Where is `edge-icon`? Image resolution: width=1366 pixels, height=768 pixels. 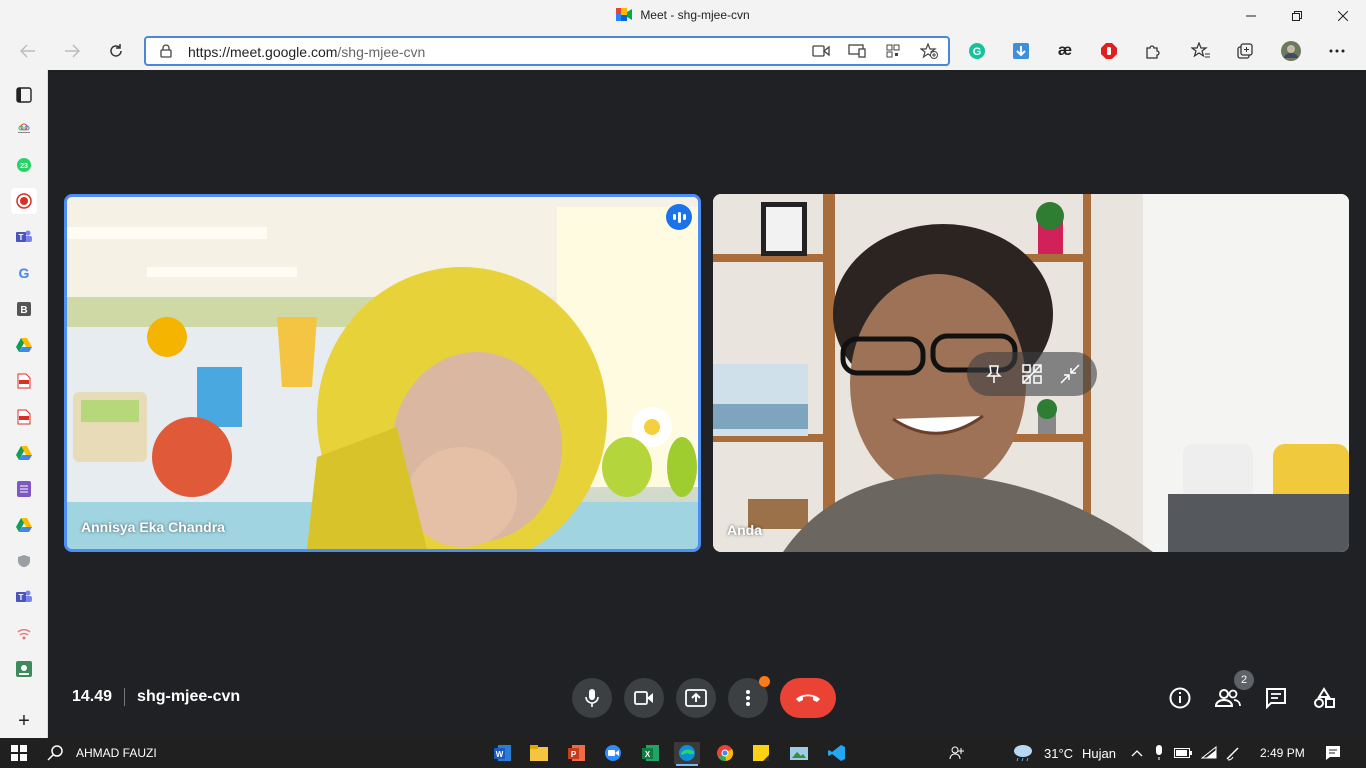 edge-icon is located at coordinates (687, 753).